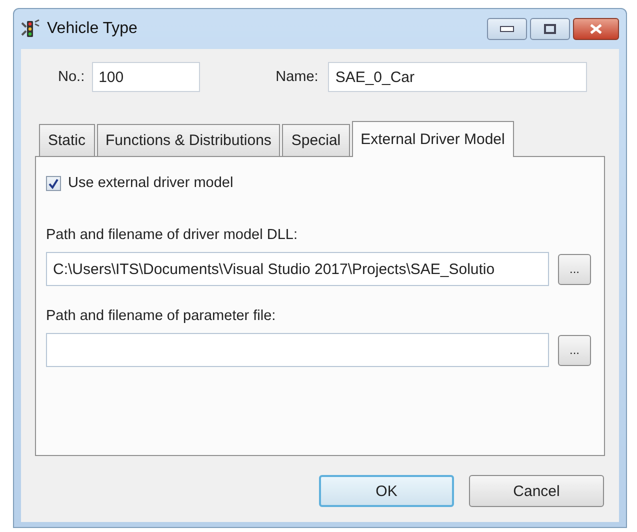  I want to click on traffic-light-icon, so click(31, 29).